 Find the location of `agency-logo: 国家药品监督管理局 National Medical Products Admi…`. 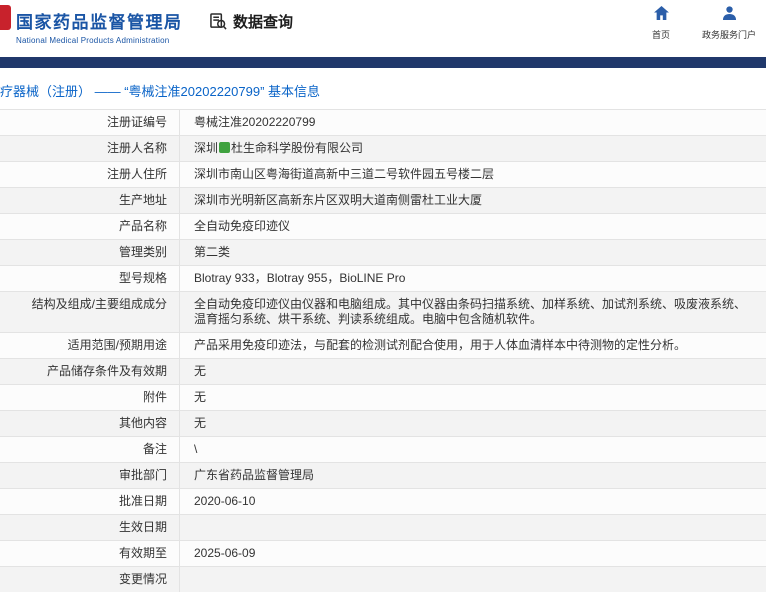

agency-logo: 国家药品监督管理局 National Medical Products Admi… is located at coordinates (99, 26).